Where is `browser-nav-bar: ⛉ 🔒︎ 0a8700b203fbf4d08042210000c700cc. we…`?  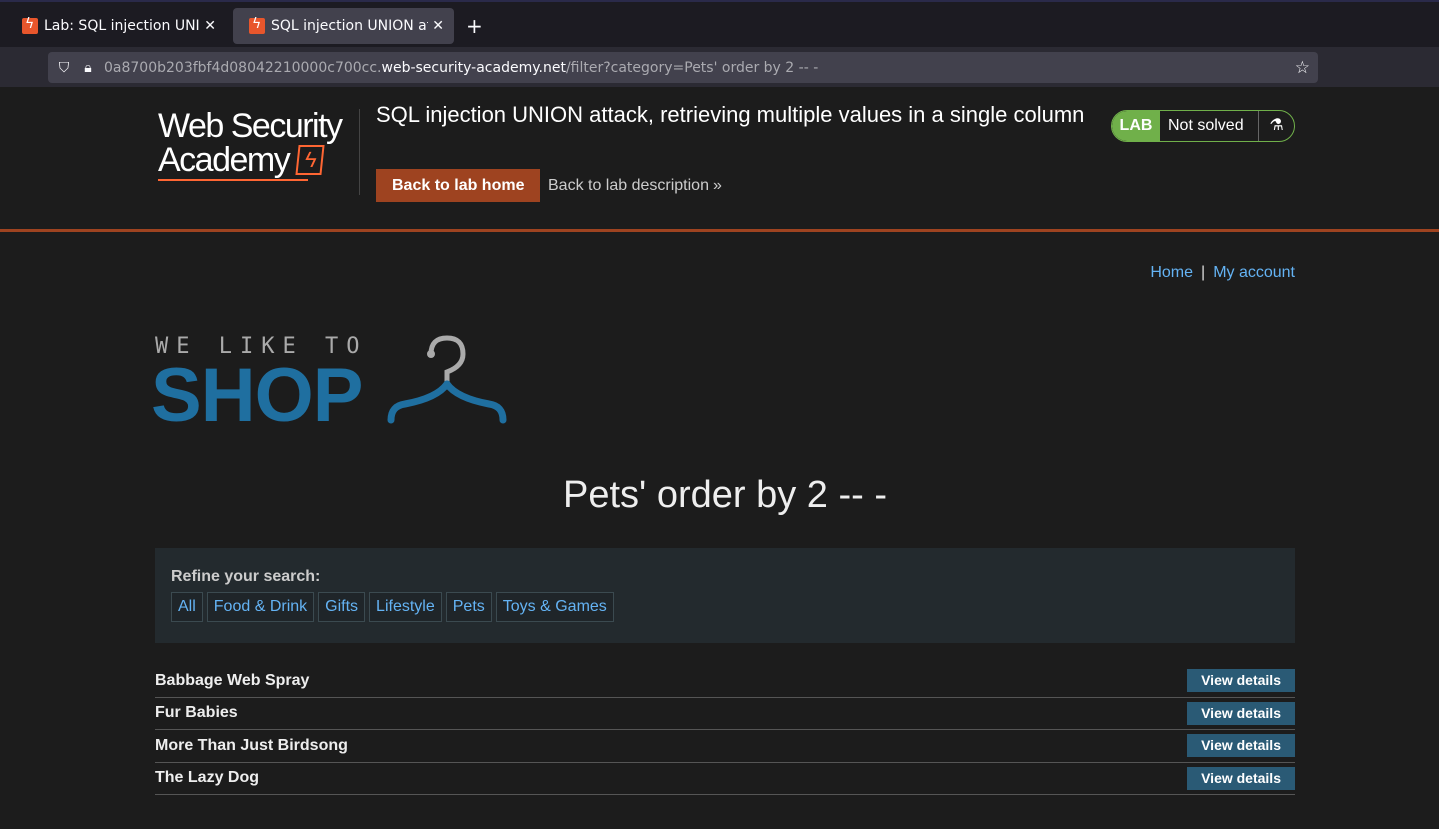
browser-nav-bar: ⛉ 🔒︎ 0a8700b203fbf4d08042210000c700cc. we… is located at coordinates (719, 67).